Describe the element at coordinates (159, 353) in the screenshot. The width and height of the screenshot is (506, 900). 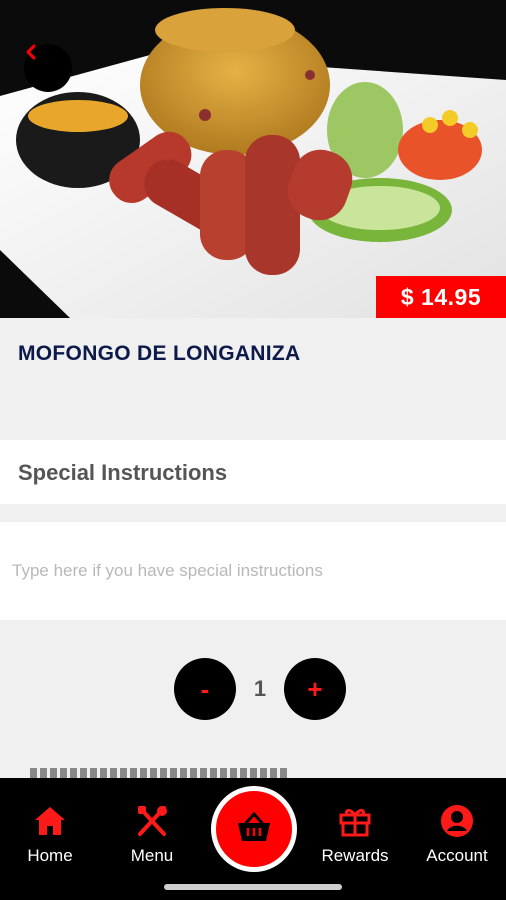
I see `item-title: MOFONGO DE LONGANIZA` at that location.